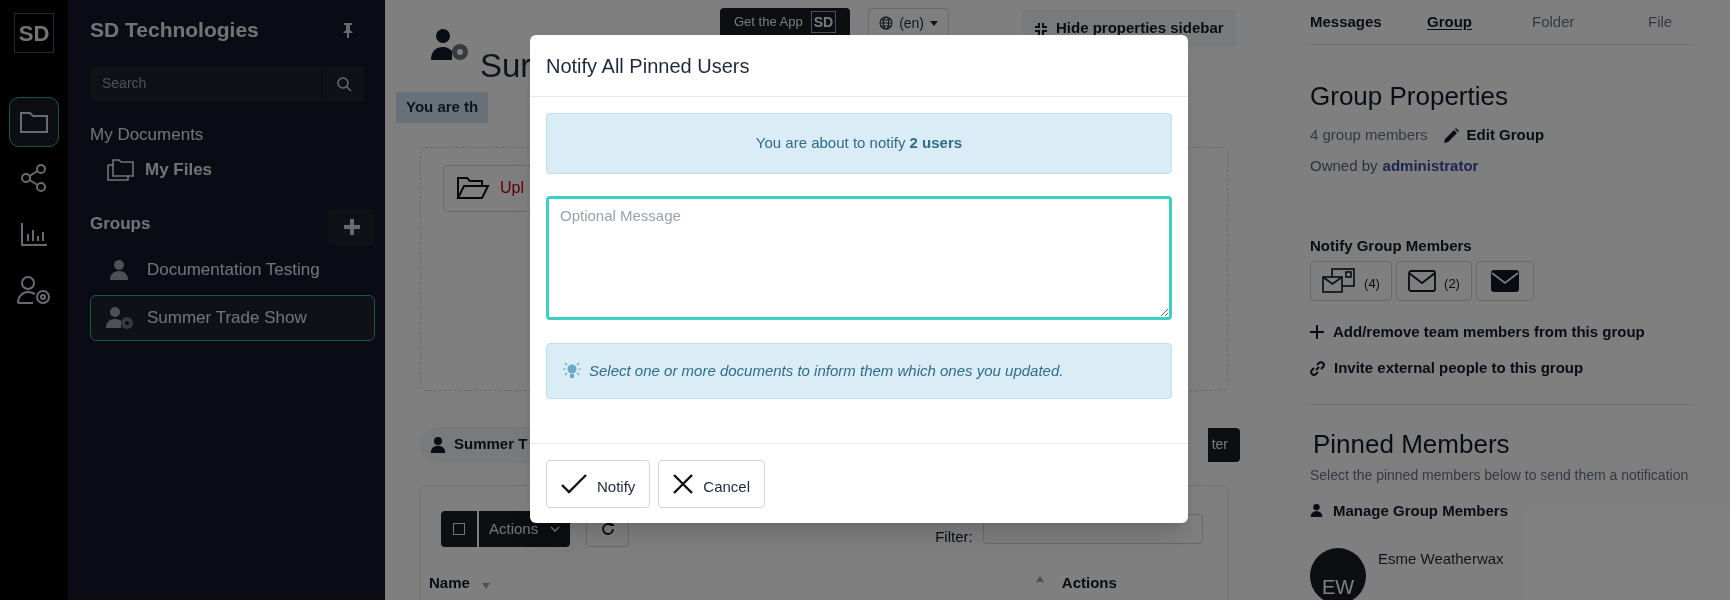  What do you see at coordinates (712, 483) in the screenshot?
I see `cancel-button: Cancel` at bounding box center [712, 483].